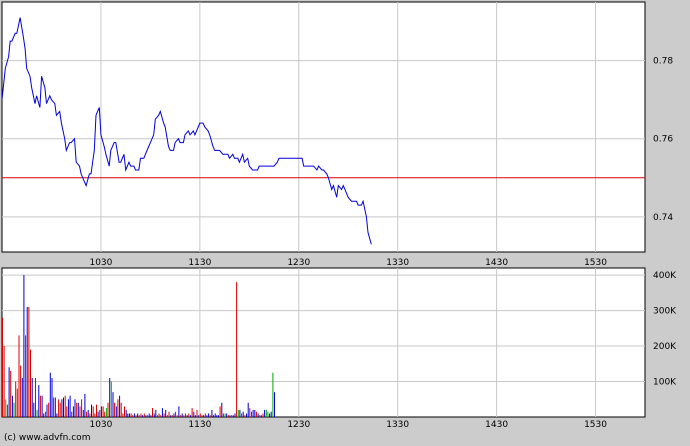  What do you see at coordinates (496, 425) in the screenshot?
I see `x-tick-label: 1430` at bounding box center [496, 425].